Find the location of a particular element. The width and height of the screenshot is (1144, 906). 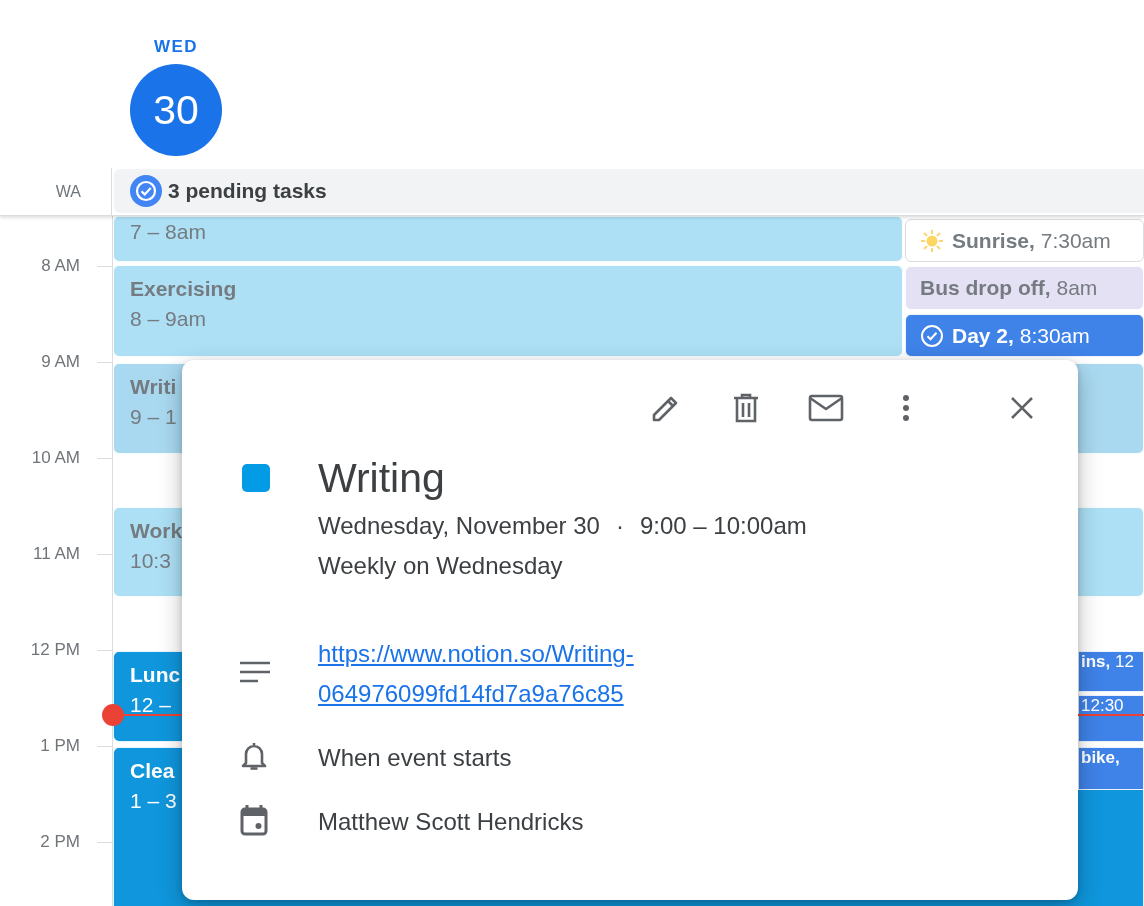

event-time: 7 – 8am is located at coordinates (168, 232).